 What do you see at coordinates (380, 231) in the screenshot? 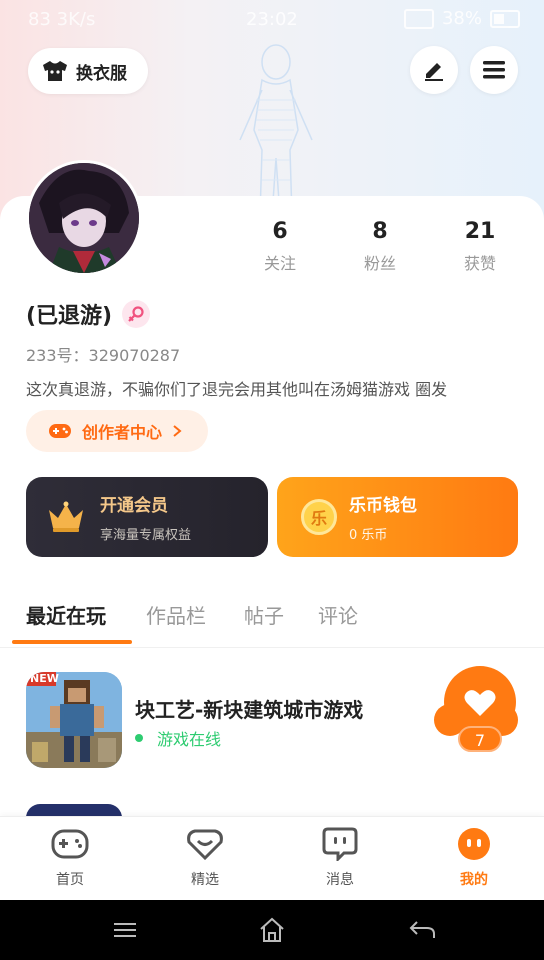
I see `fans-count: 8` at bounding box center [380, 231].